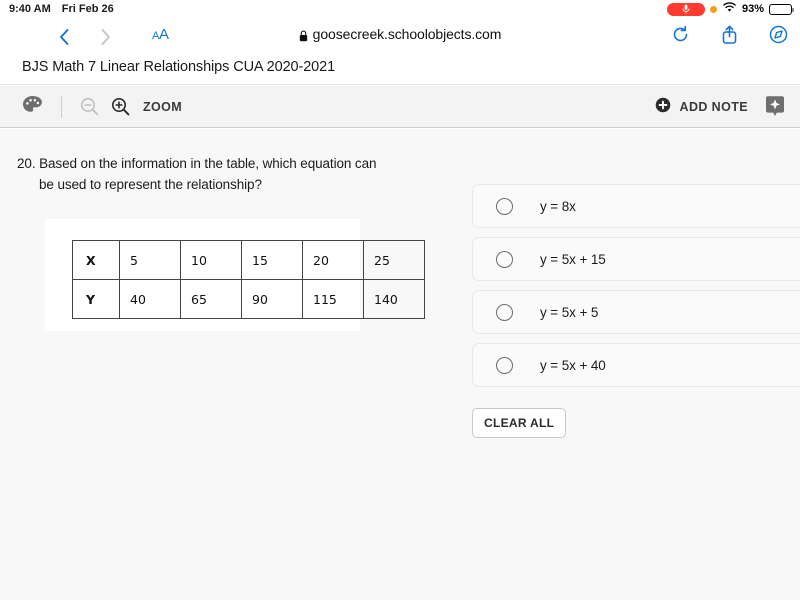 Image resolution: width=800 pixels, height=600 pixels. Describe the element at coordinates (636, 365) in the screenshot. I see `answer-option-4: y = 5x + 40` at that location.